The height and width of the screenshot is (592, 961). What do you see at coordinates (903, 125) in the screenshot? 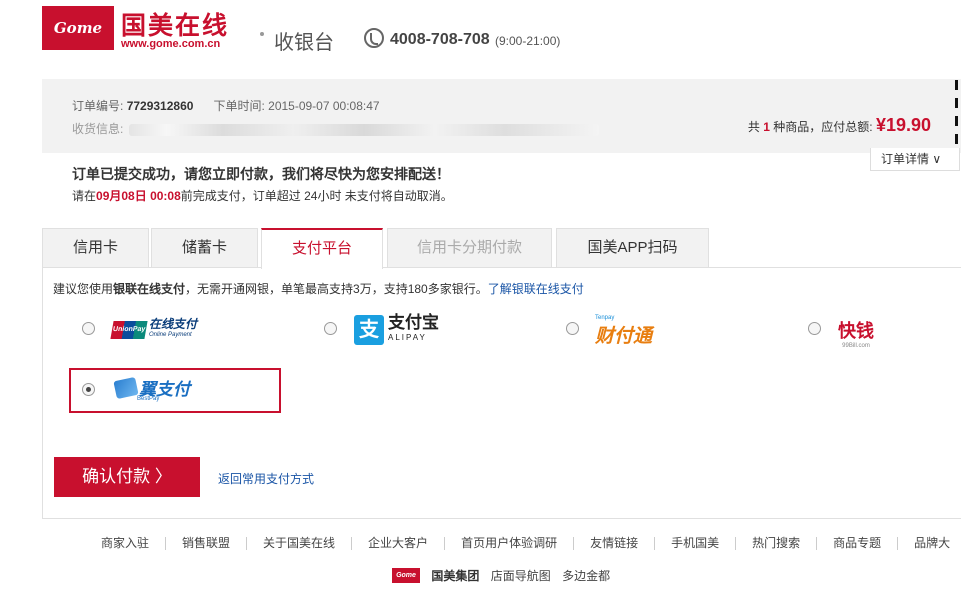
I see `payable-amount: ¥19.90` at bounding box center [903, 125].